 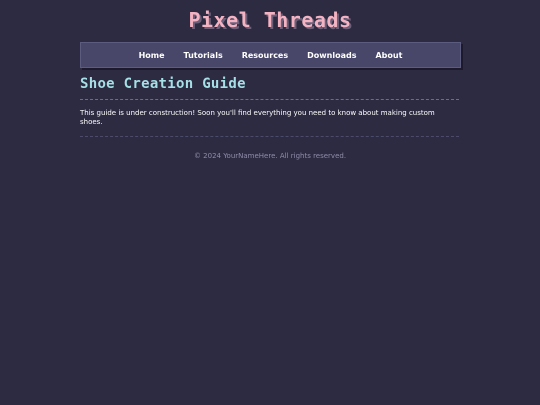 I want to click on footer-divider, so click(x=269, y=136).